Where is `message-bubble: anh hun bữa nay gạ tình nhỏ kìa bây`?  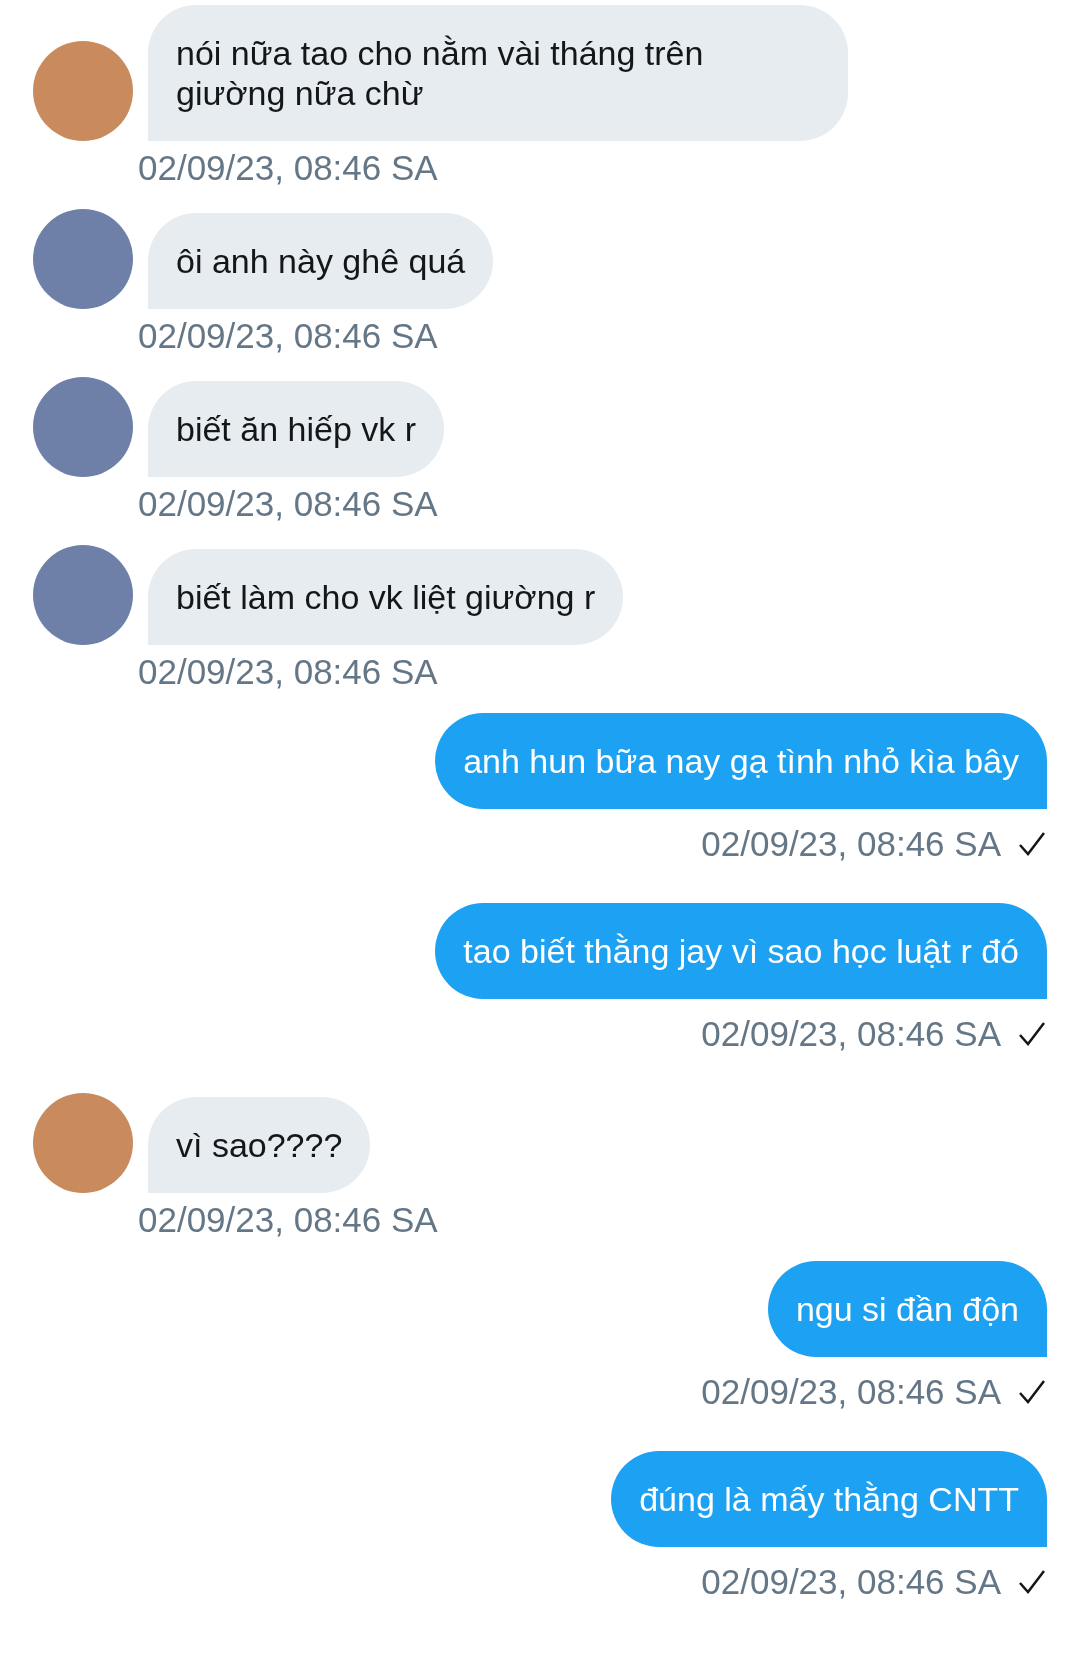 message-bubble: anh hun bữa nay gạ tình nhỏ kìa bây is located at coordinates (741, 761).